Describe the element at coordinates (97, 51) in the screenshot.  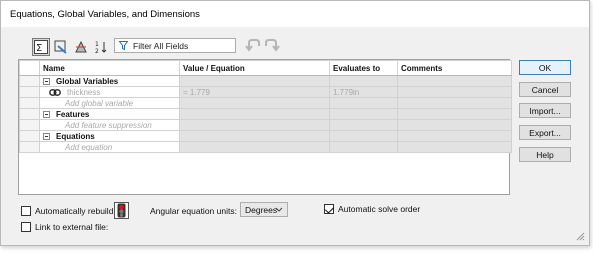
I see `svg-text: 2` at that location.